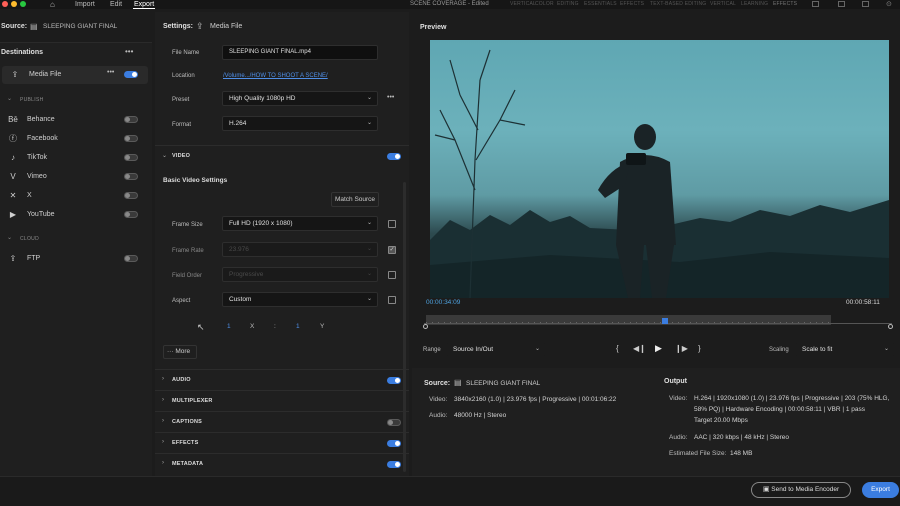  I want to click on go-to-in-icon: {, so click(617, 348).